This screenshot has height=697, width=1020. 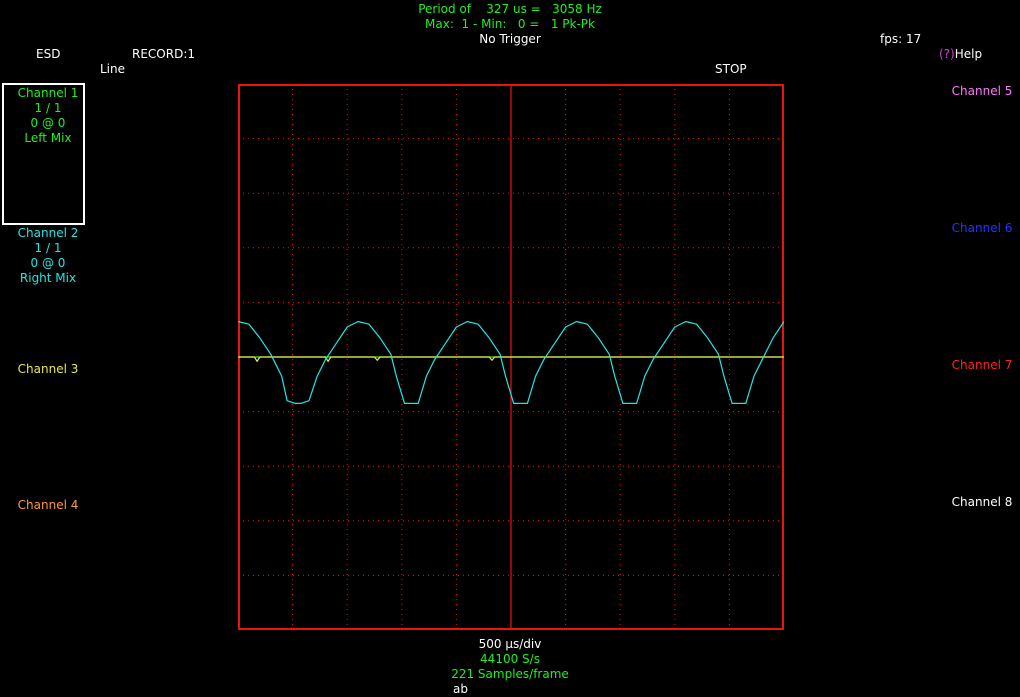 I want to click on channel-6-name: Channel 6, so click(x=982, y=228).